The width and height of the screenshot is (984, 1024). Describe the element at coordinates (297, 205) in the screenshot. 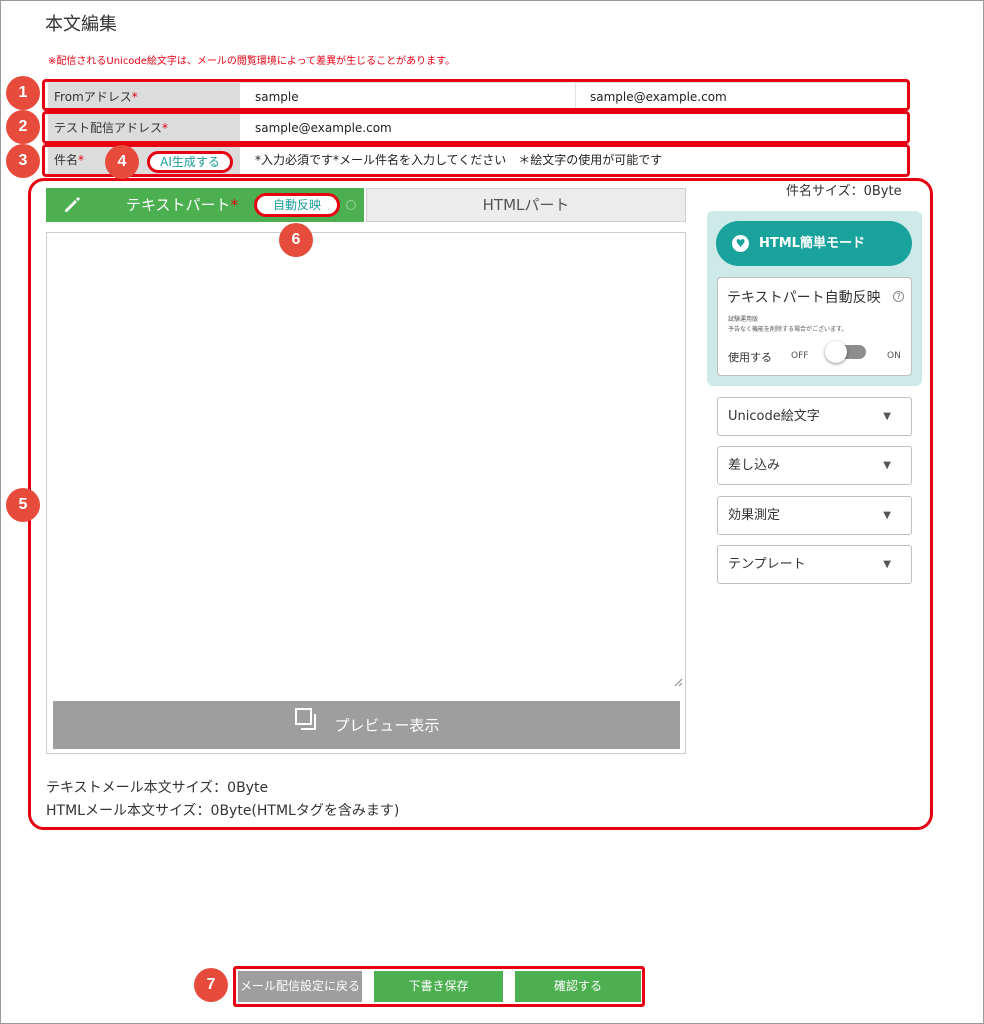

I see `auto-reflect-button: 自動反映` at that location.